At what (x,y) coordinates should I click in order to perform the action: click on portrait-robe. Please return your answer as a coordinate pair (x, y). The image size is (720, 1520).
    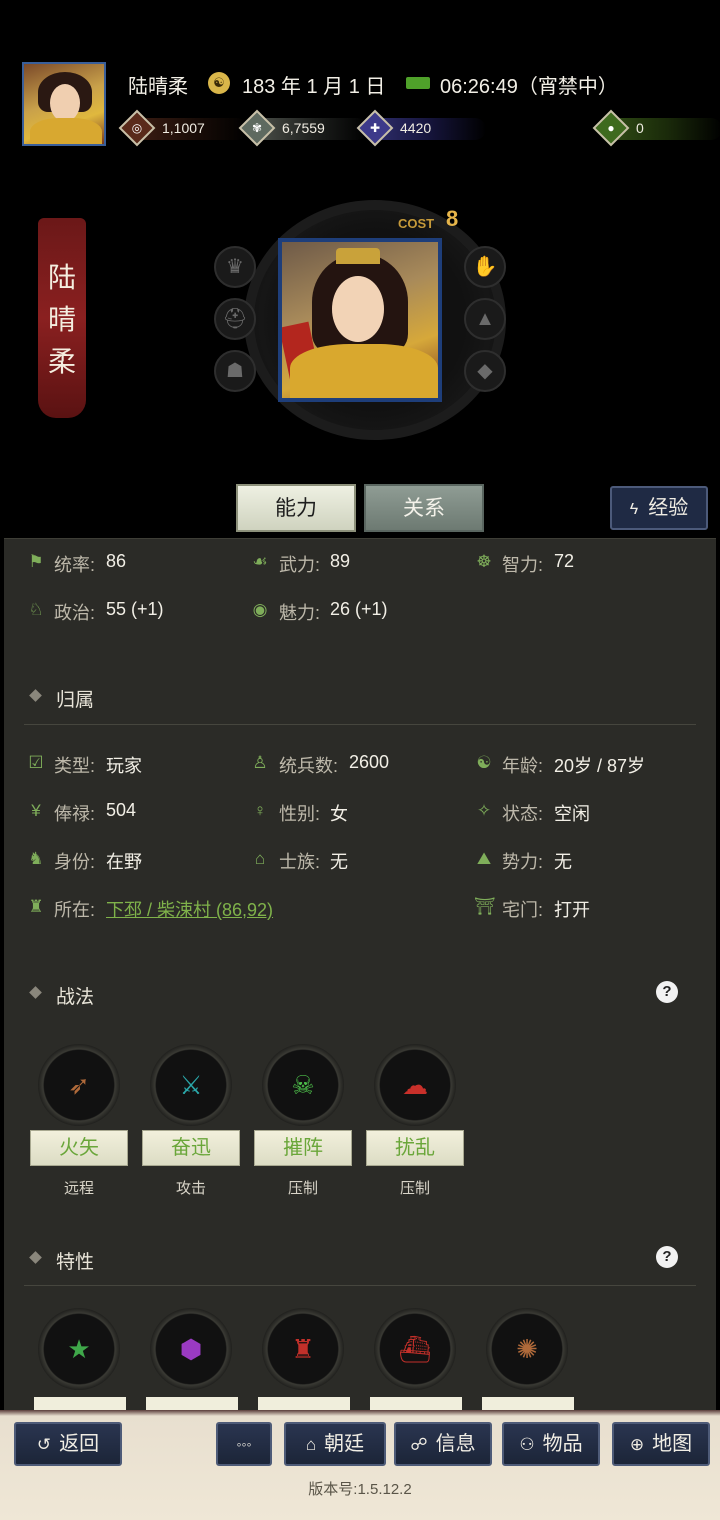
    Looking at the image, I should click on (364, 371).